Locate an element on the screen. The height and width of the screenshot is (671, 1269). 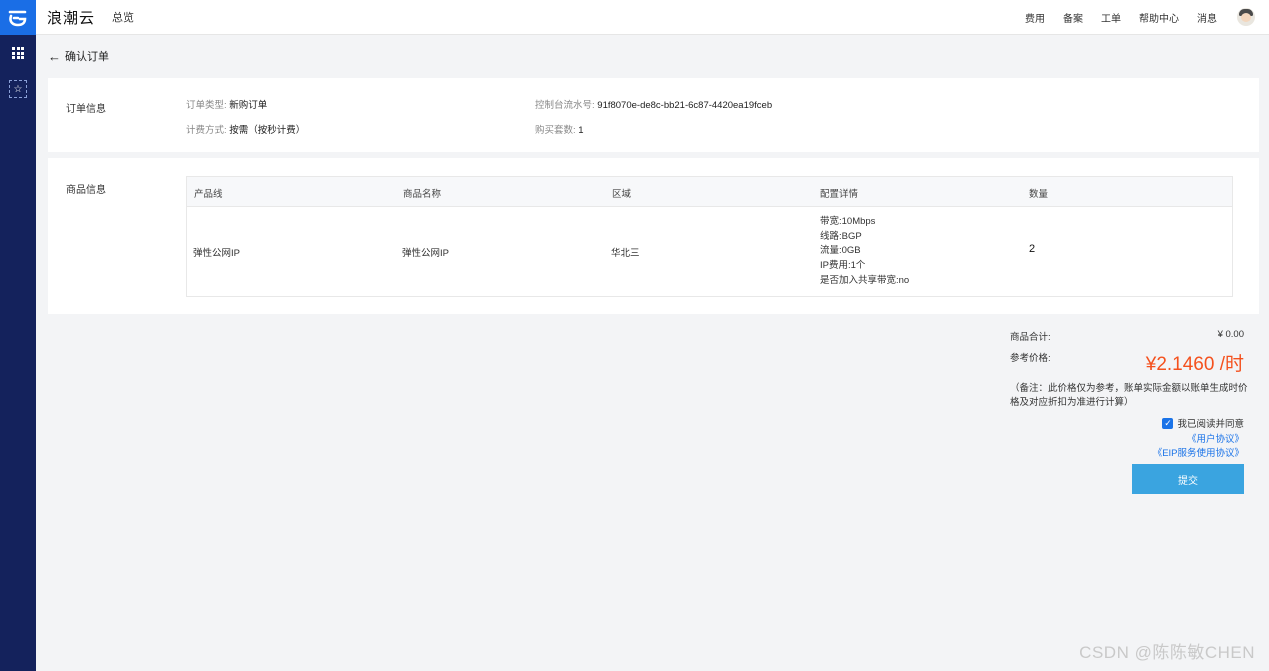
price-note: （备注：此价格仅为参考，账单实际金额以账单生成时价格及对应折扣为准进行计算） is located at coordinates (1129, 395).